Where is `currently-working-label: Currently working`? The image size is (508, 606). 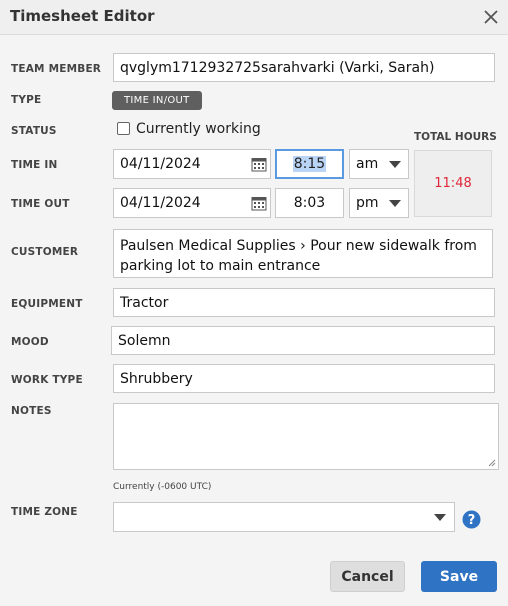
currently-working-label: Currently working is located at coordinates (198, 129).